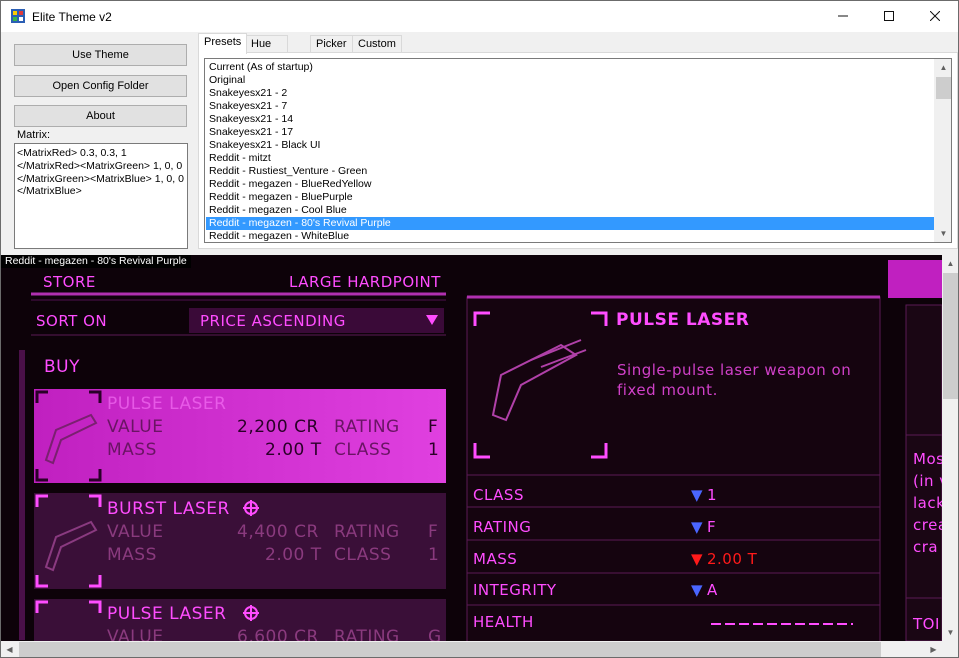 The width and height of the screenshot is (959, 658). I want to click on use-theme-button: Use Theme, so click(100, 55).